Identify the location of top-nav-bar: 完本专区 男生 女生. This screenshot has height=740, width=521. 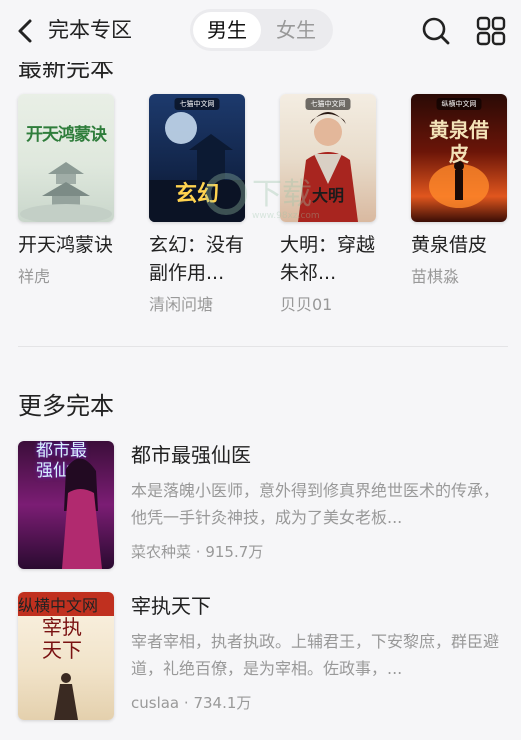
(260, 31).